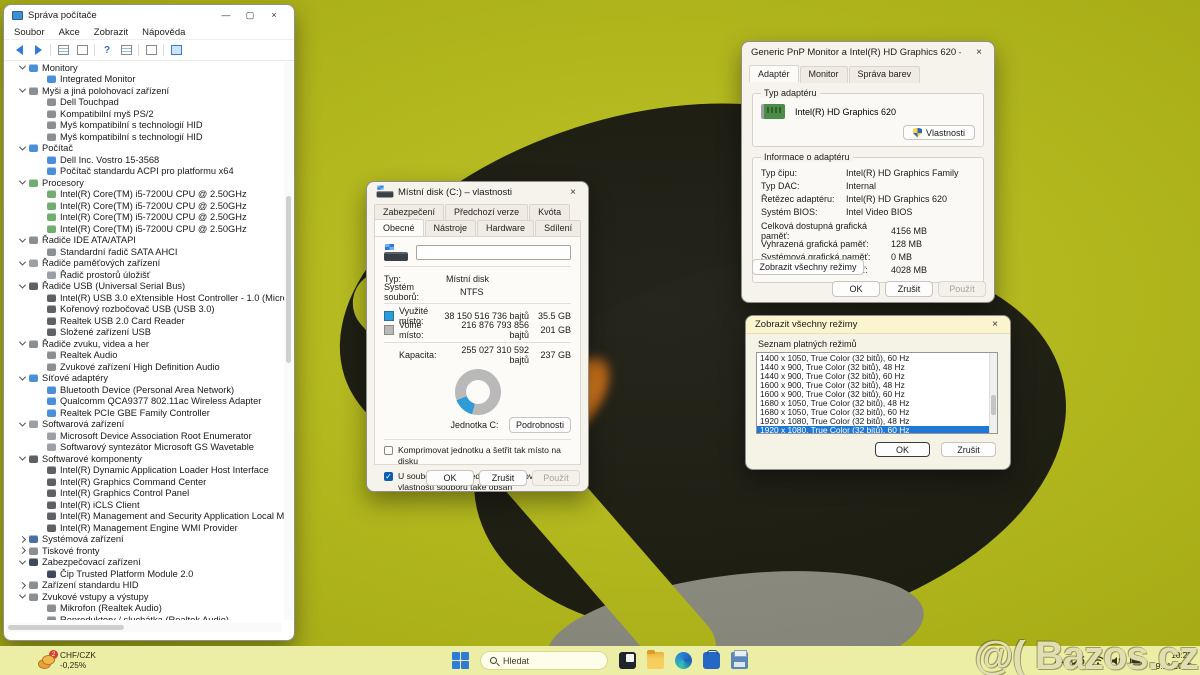 This screenshot has height=675, width=1200. Describe the element at coordinates (38, 50) in the screenshot. I see `forward-icon` at that location.